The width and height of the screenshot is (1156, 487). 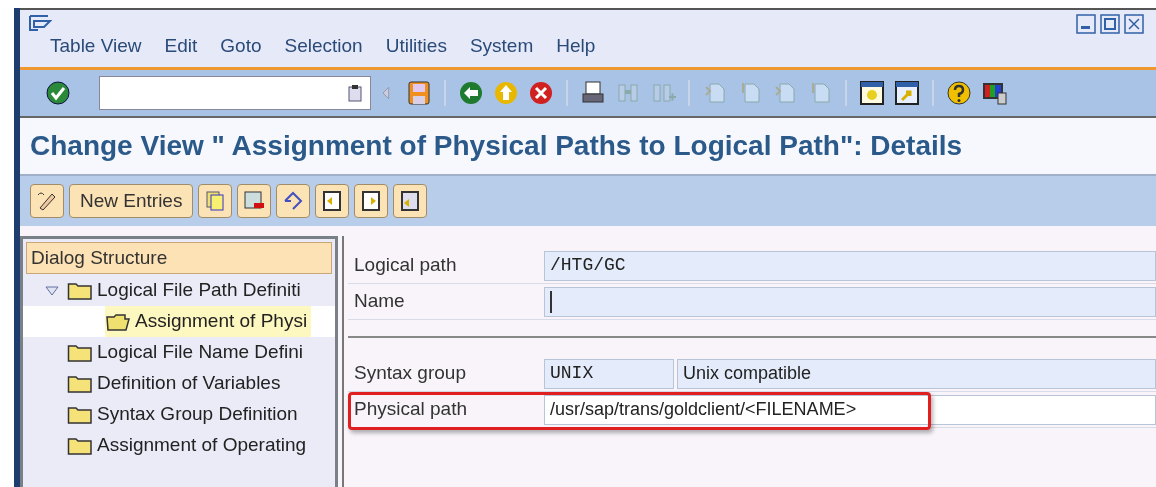 What do you see at coordinates (907, 93) in the screenshot?
I see `shortcut-window-icon` at bounding box center [907, 93].